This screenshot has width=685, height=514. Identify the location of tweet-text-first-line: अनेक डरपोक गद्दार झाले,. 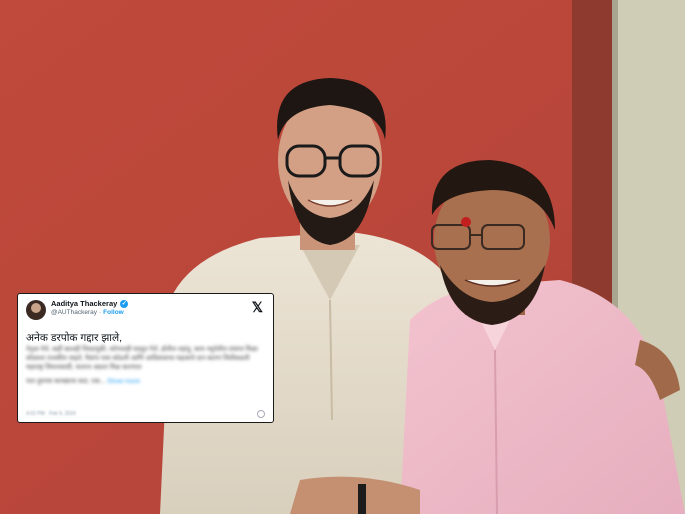
(74, 338).